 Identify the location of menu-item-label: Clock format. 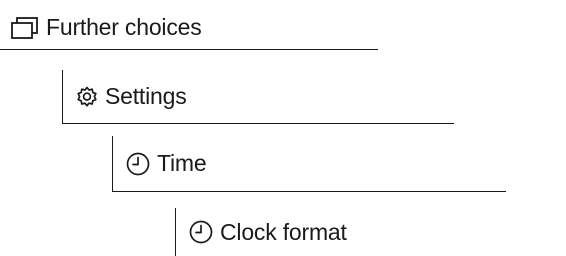
(283, 231).